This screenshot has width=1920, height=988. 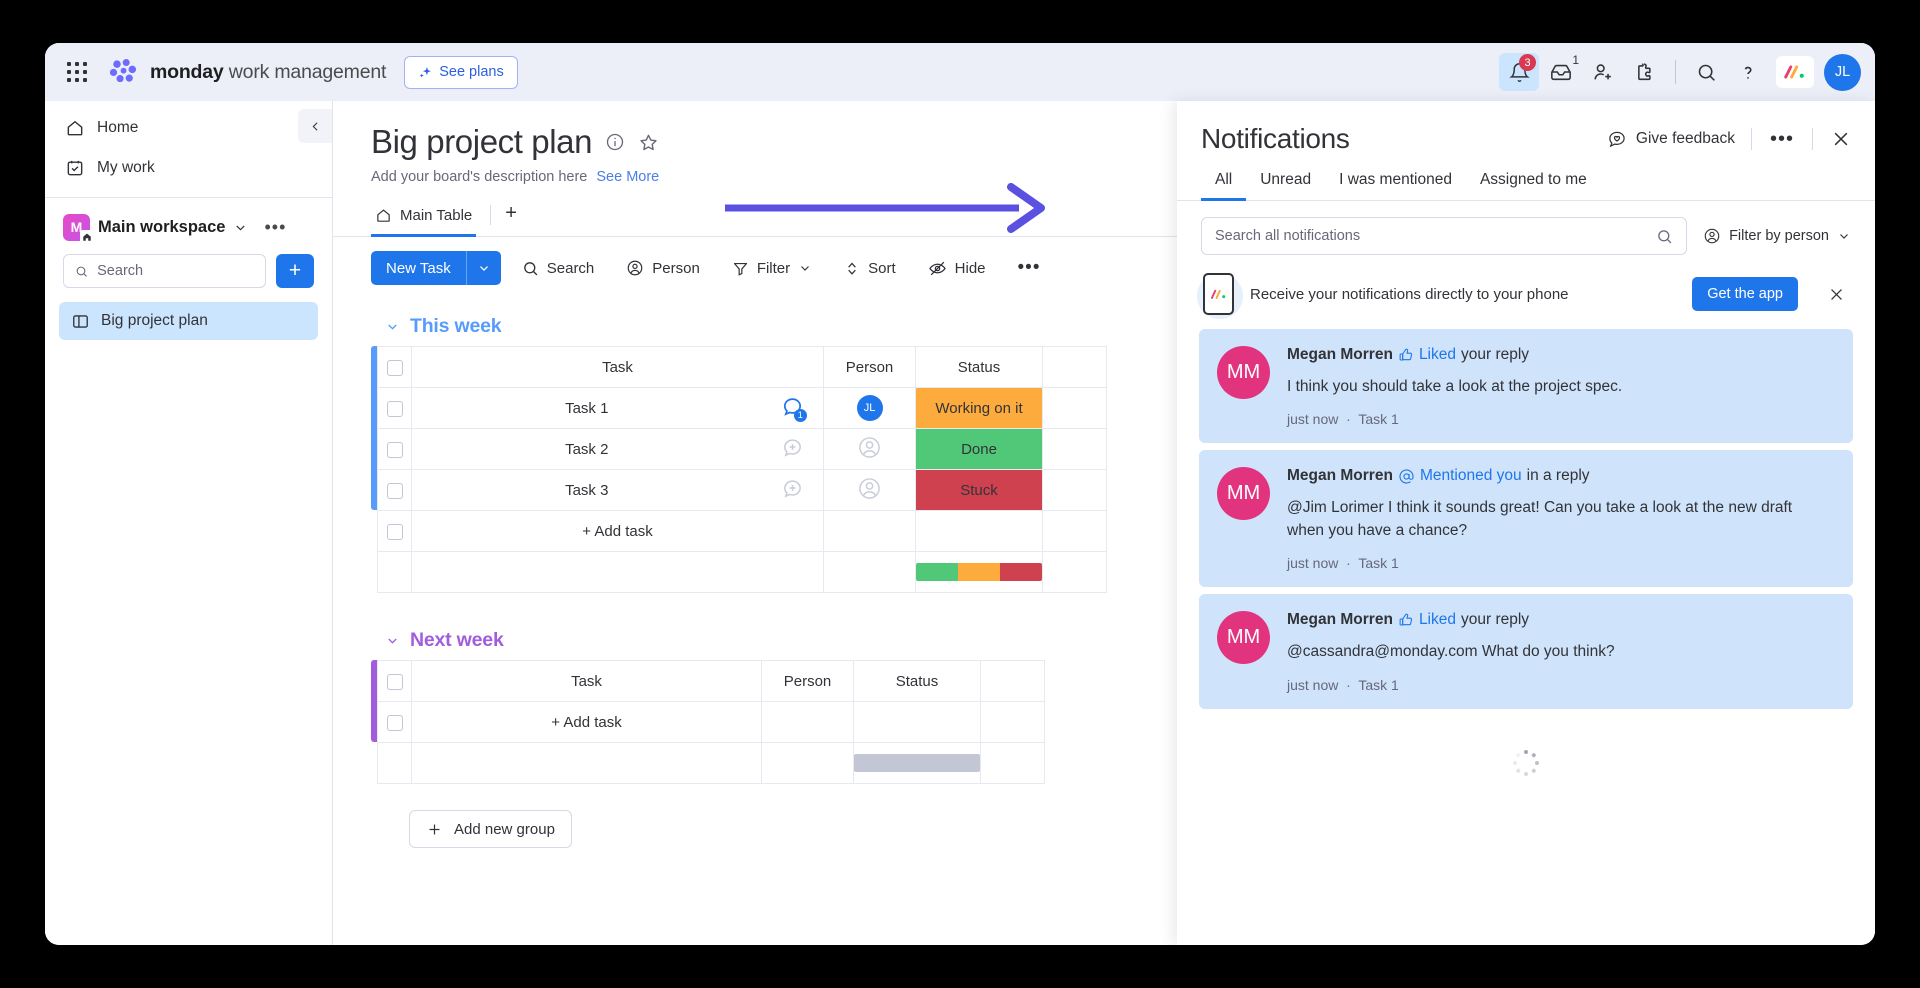 I want to click on board-filter-button: Filter, so click(x=772, y=268).